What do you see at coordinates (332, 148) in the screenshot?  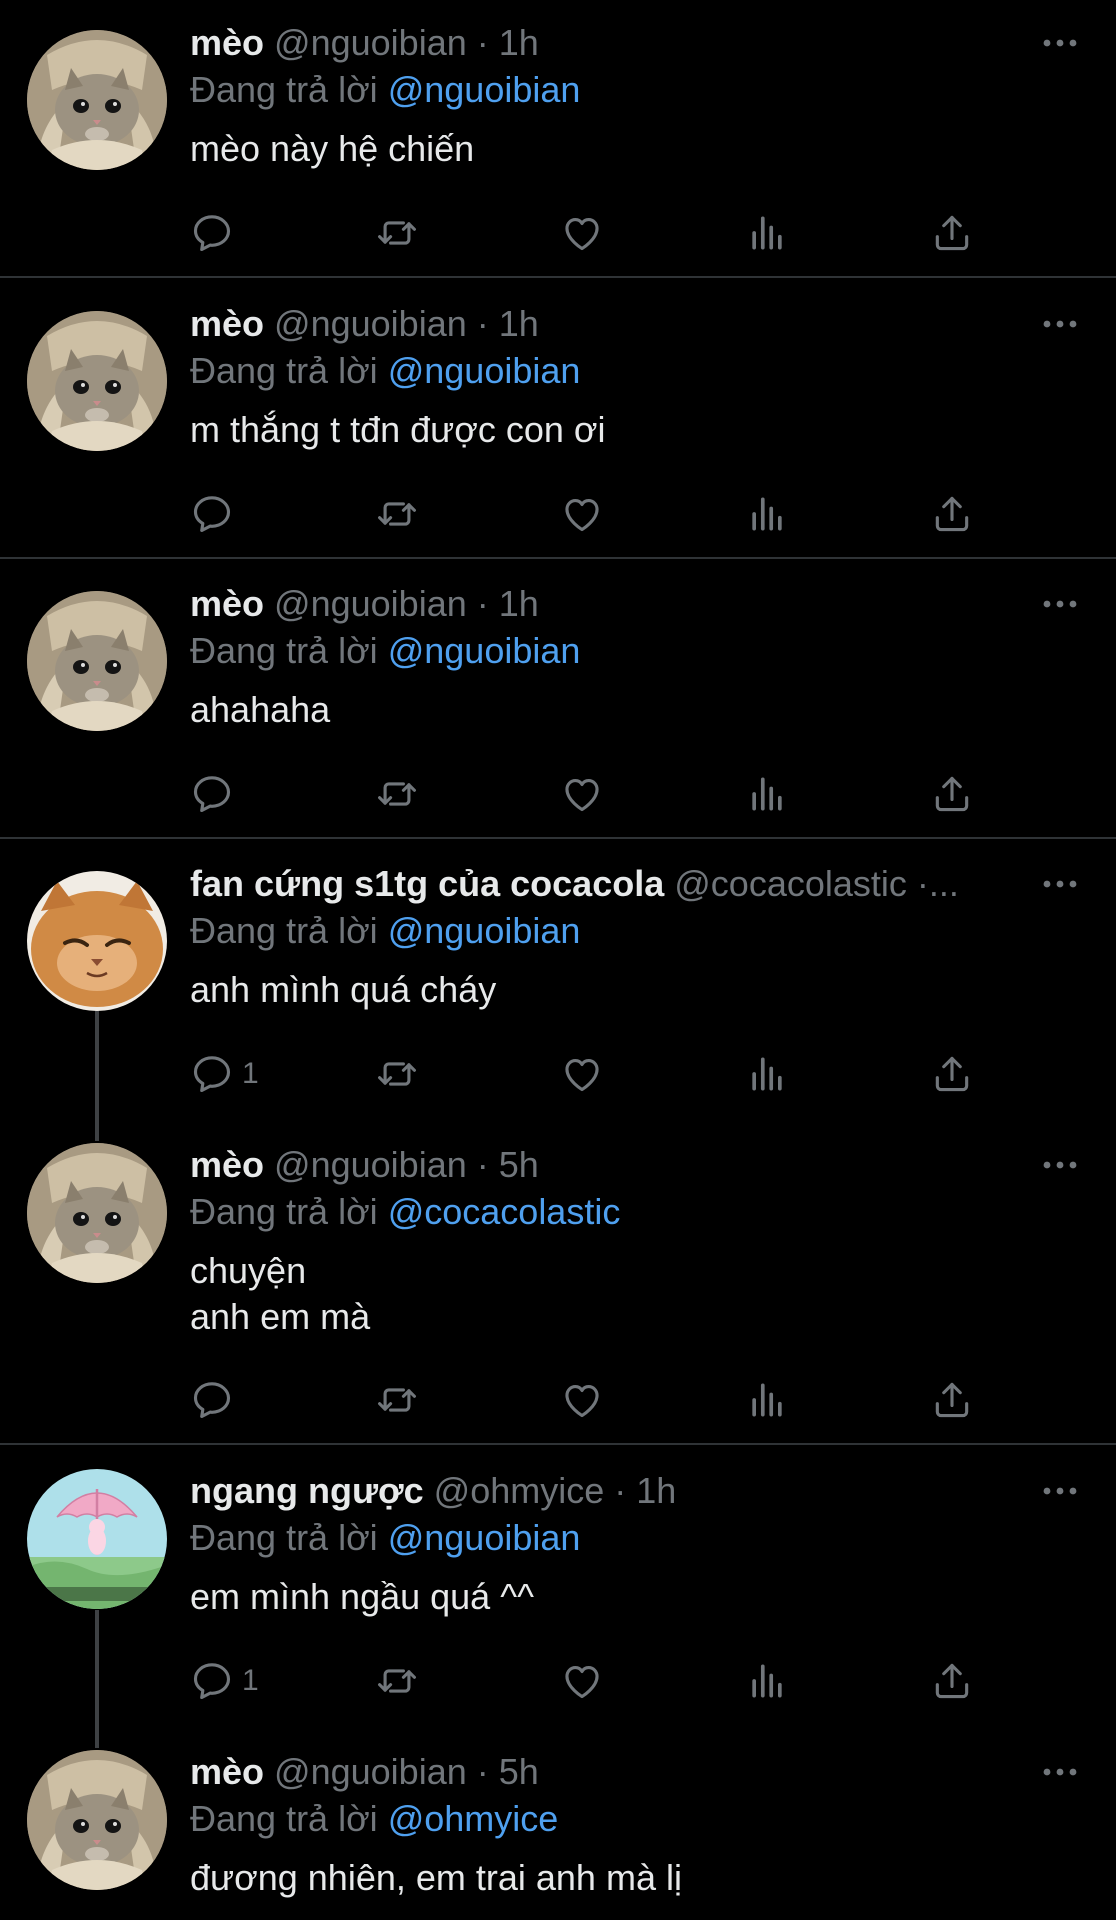 I see `tweet-text-line: mèo này hệ chiến` at bounding box center [332, 148].